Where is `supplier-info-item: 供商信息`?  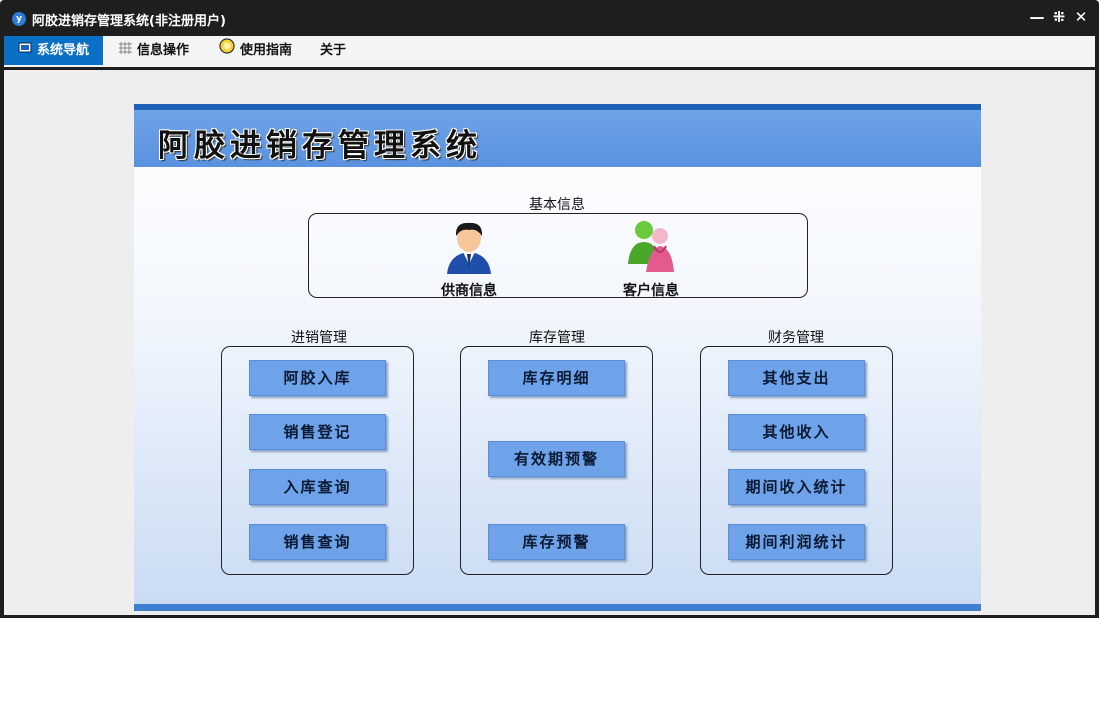 supplier-info-item: 供商信息 is located at coordinates (469, 259).